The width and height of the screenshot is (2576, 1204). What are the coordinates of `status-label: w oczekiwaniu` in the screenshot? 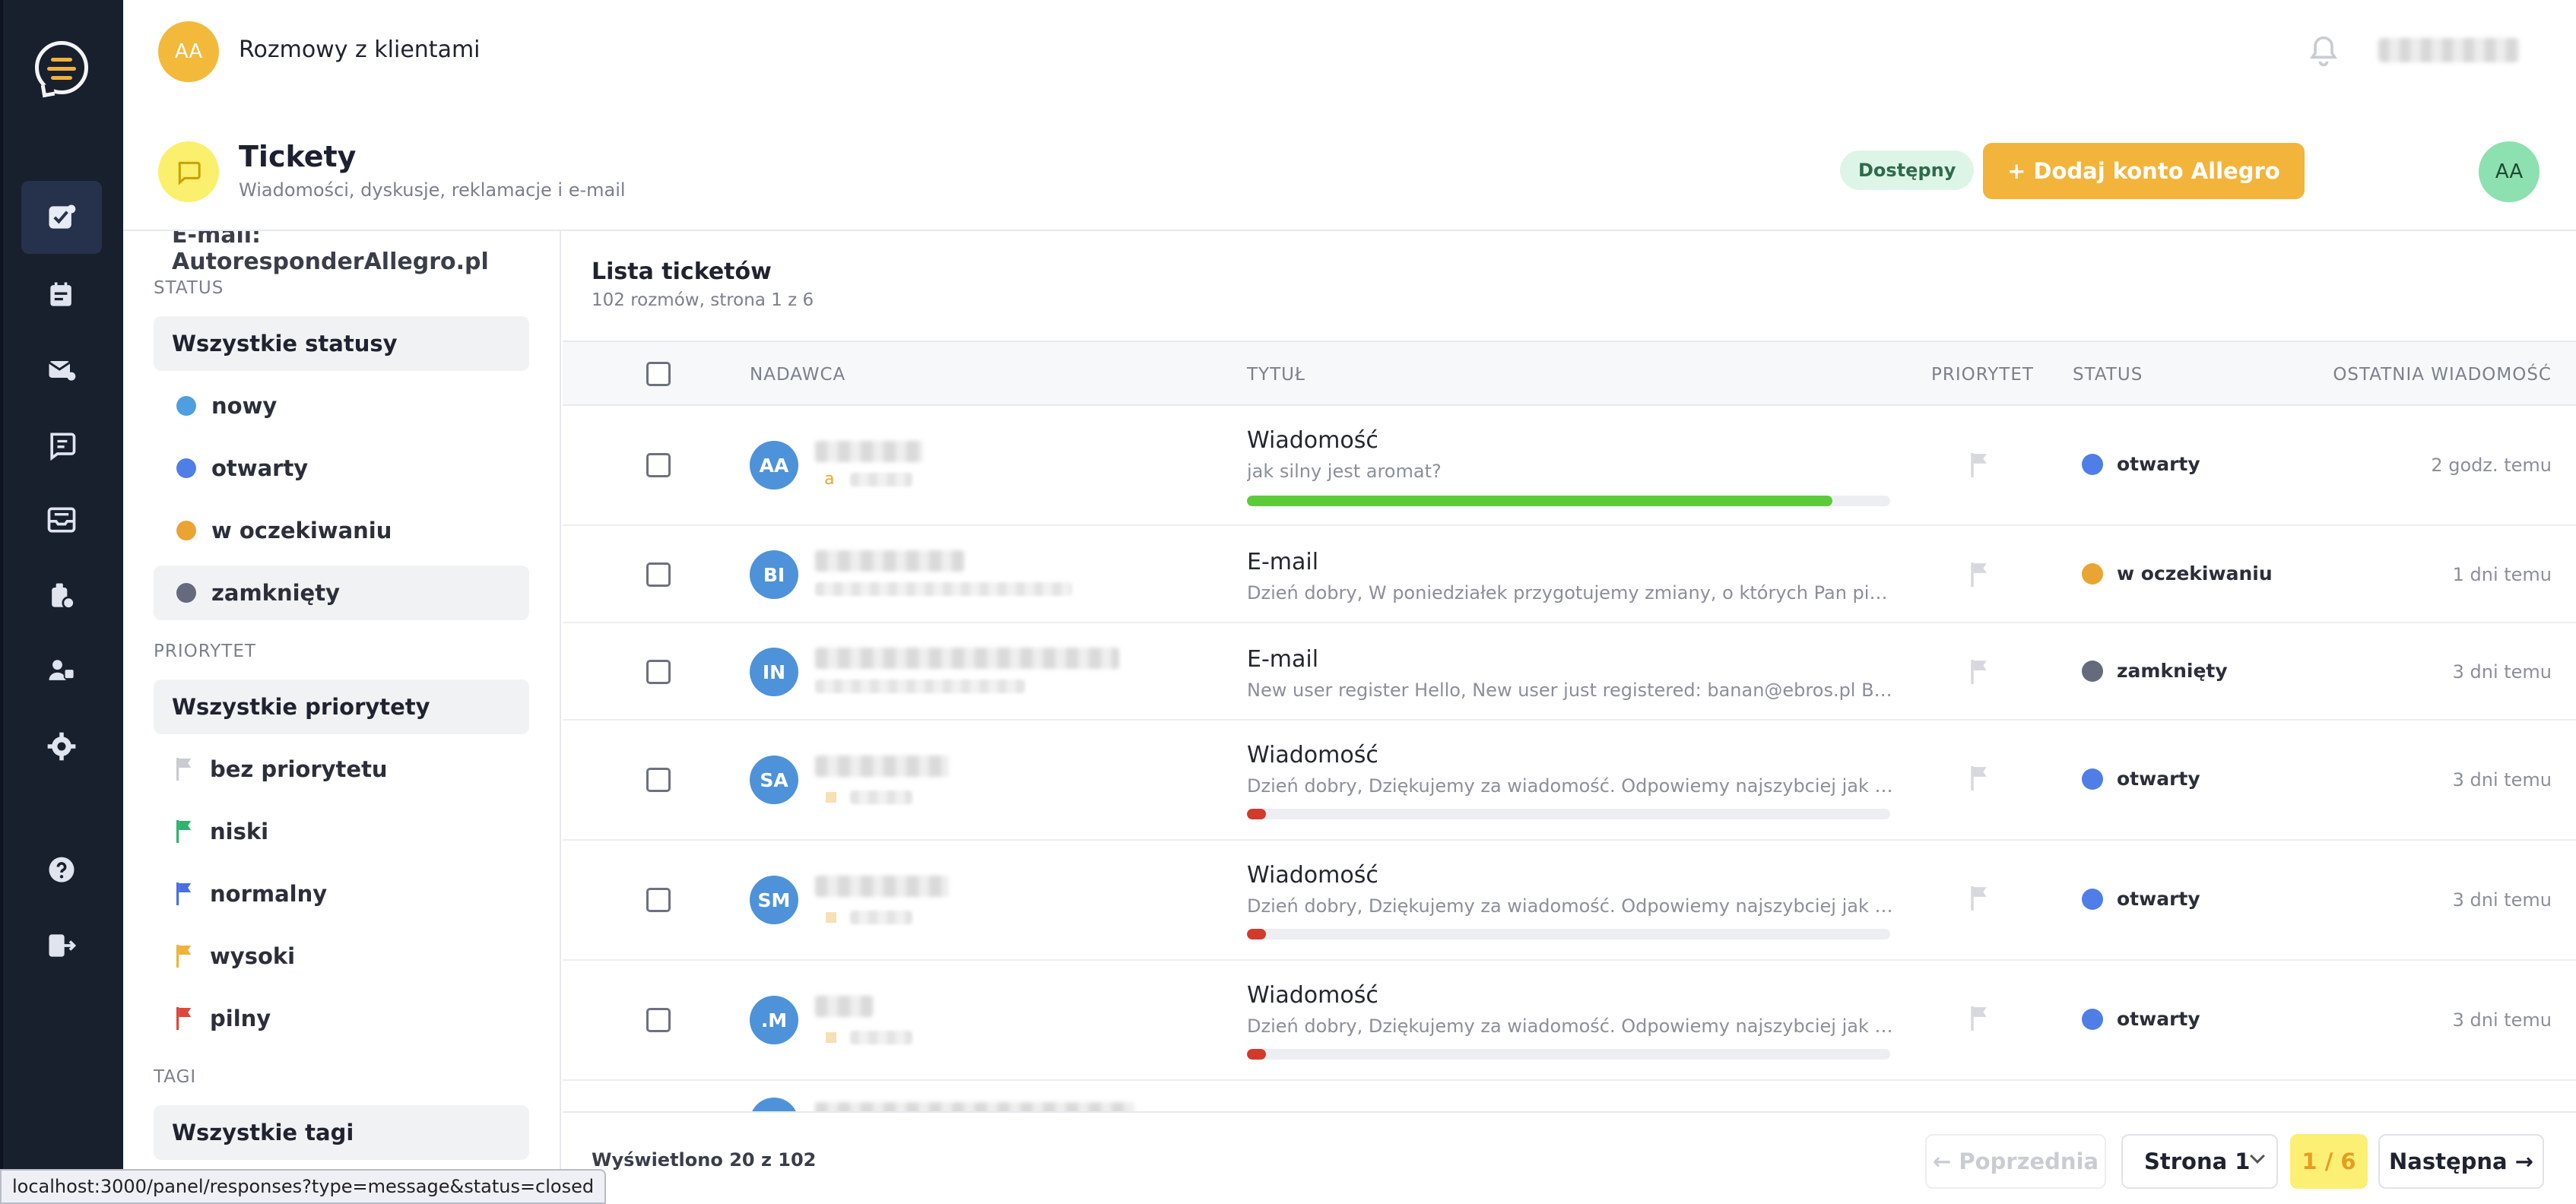 It's located at (2195, 573).